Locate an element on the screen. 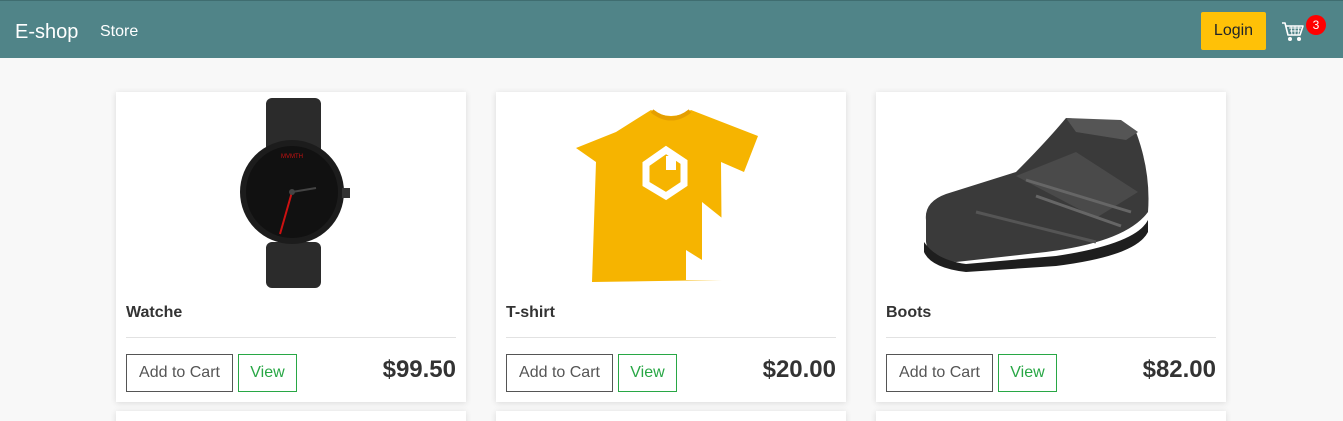 This screenshot has width=1343, height=421. watch-image: MVMTH is located at coordinates (295, 193).